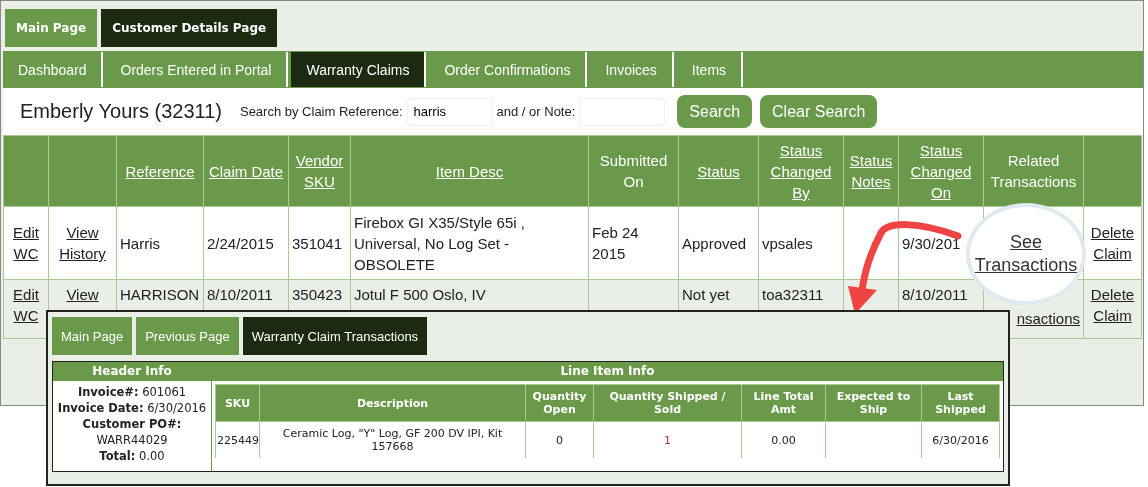 The height and width of the screenshot is (487, 1148). What do you see at coordinates (392, 440) in the screenshot?
I see `table-cell: Ceramic Log, "Y" Log, GF 200 DV IPI, Kit 157668` at bounding box center [392, 440].